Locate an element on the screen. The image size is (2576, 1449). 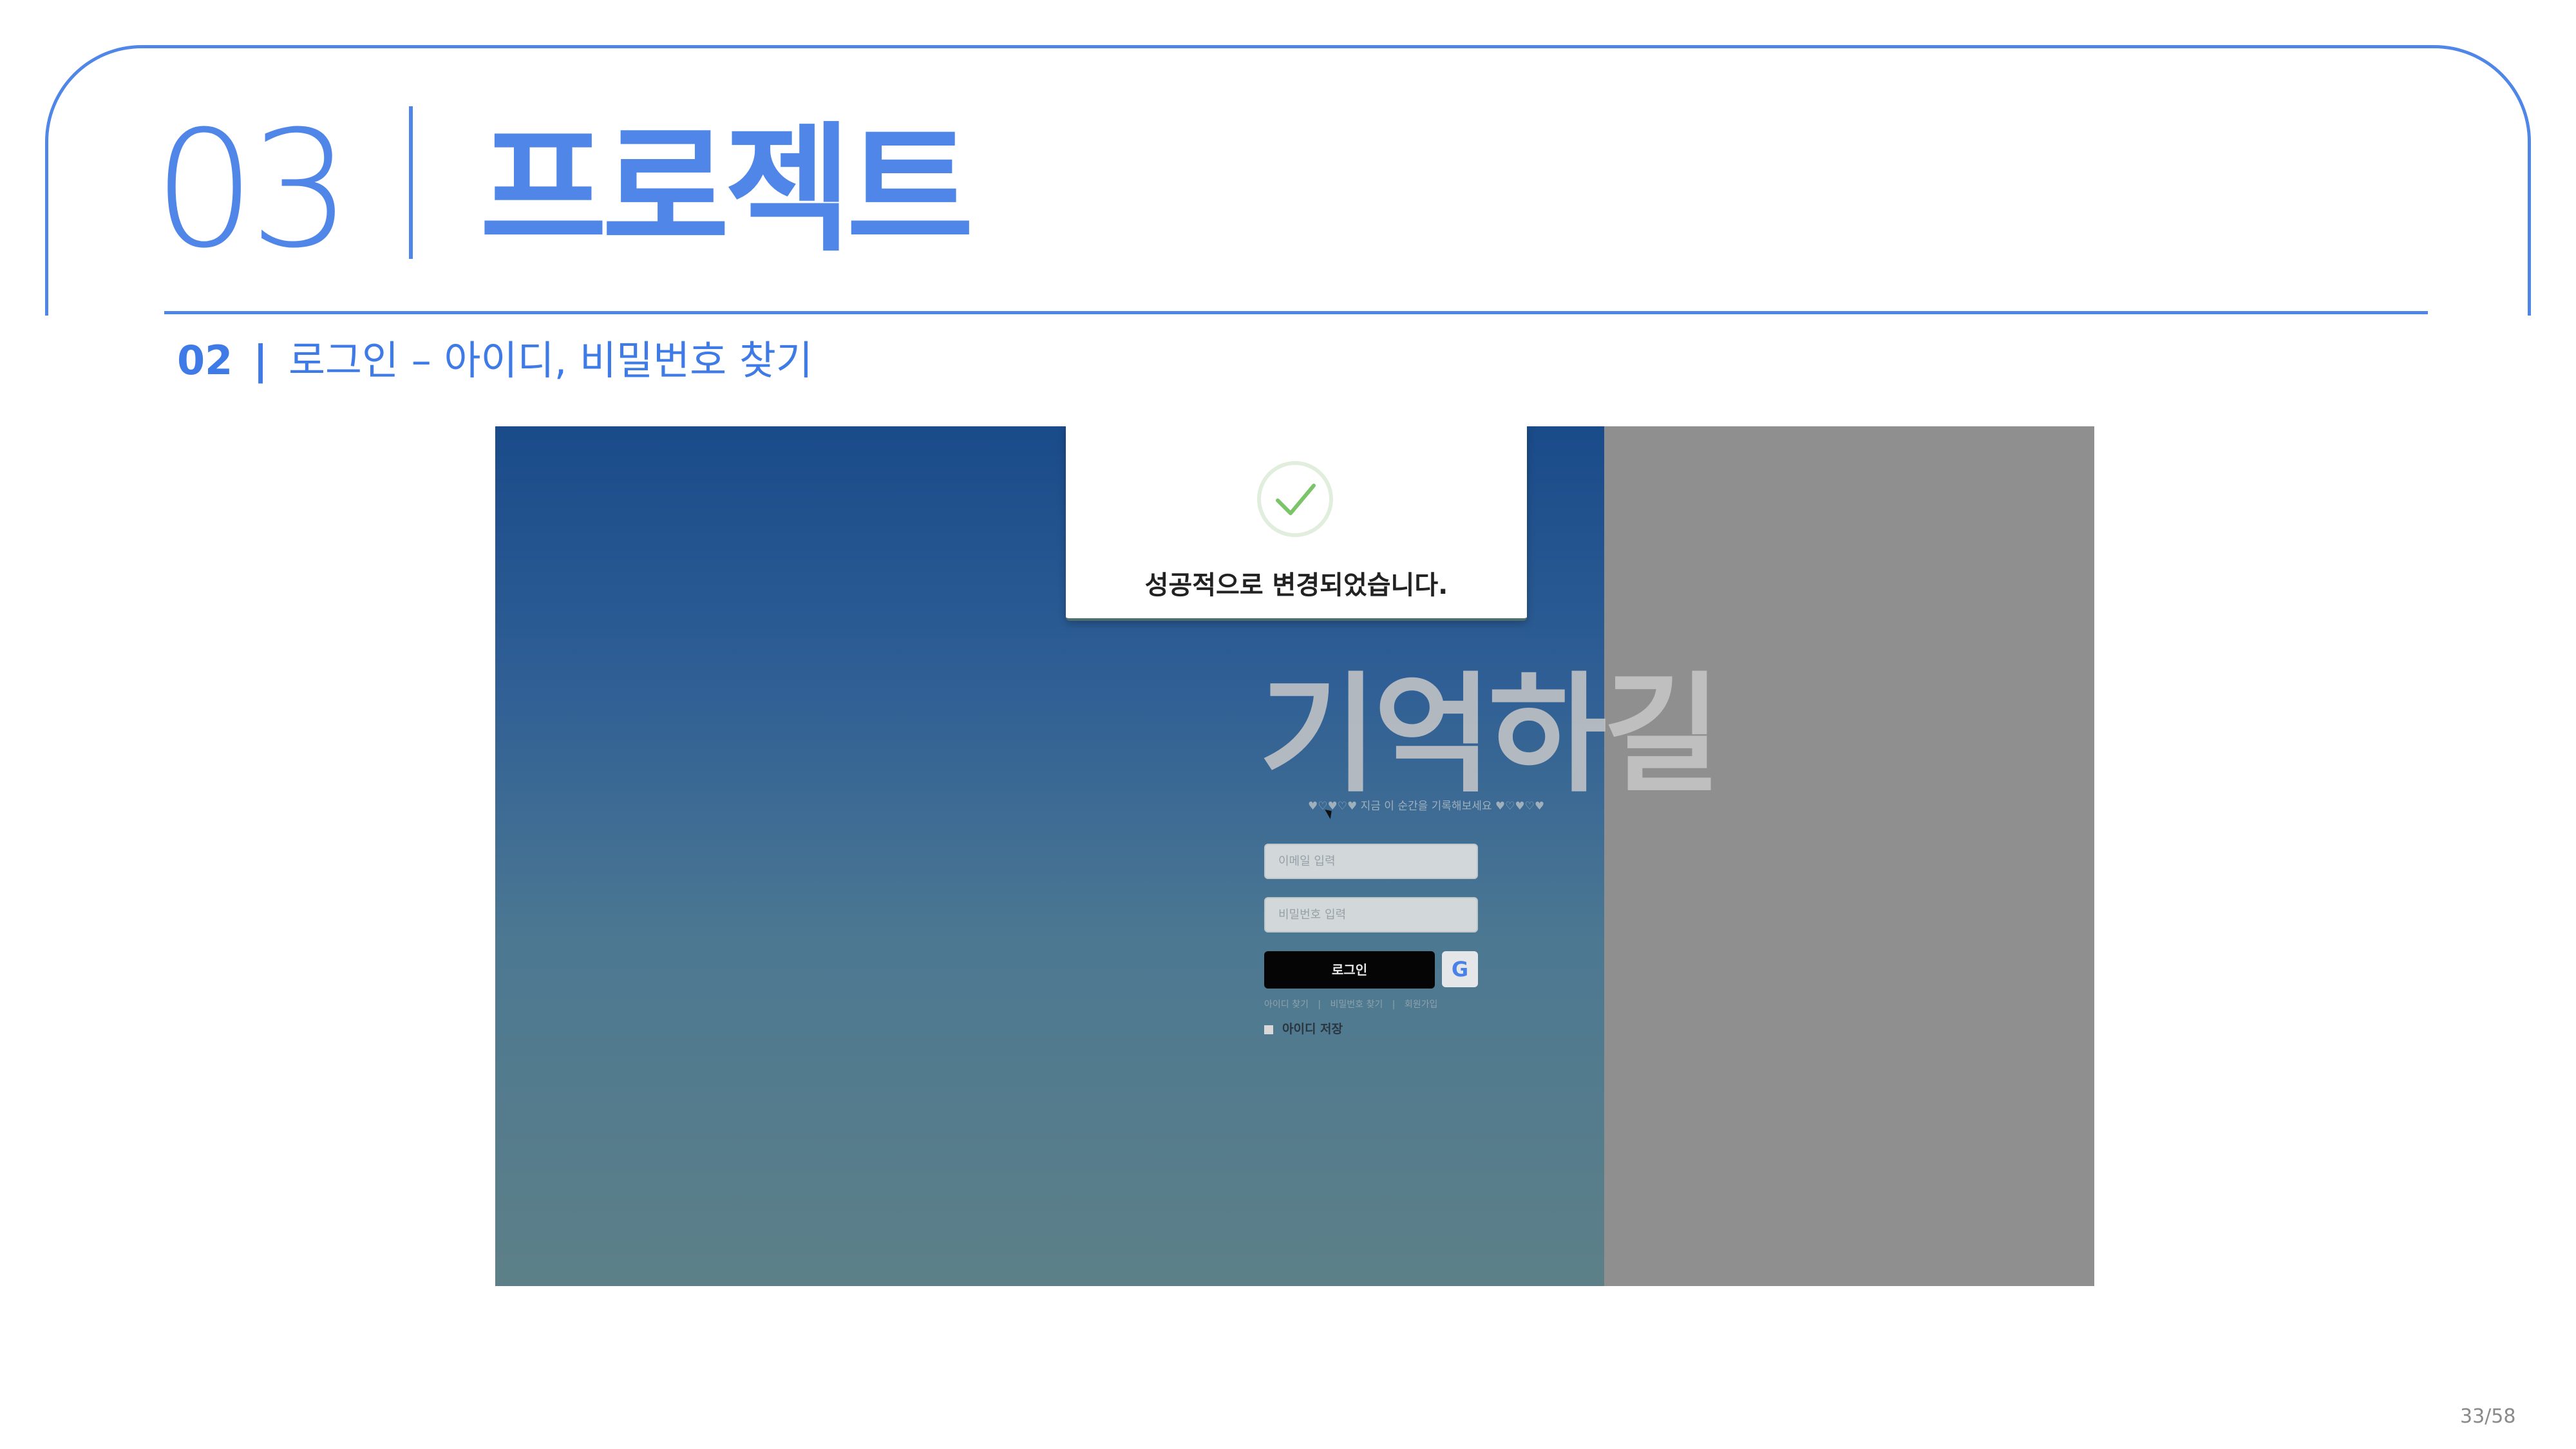
find-password-link: 비밀번호 찾기 is located at coordinates (1356, 1005).